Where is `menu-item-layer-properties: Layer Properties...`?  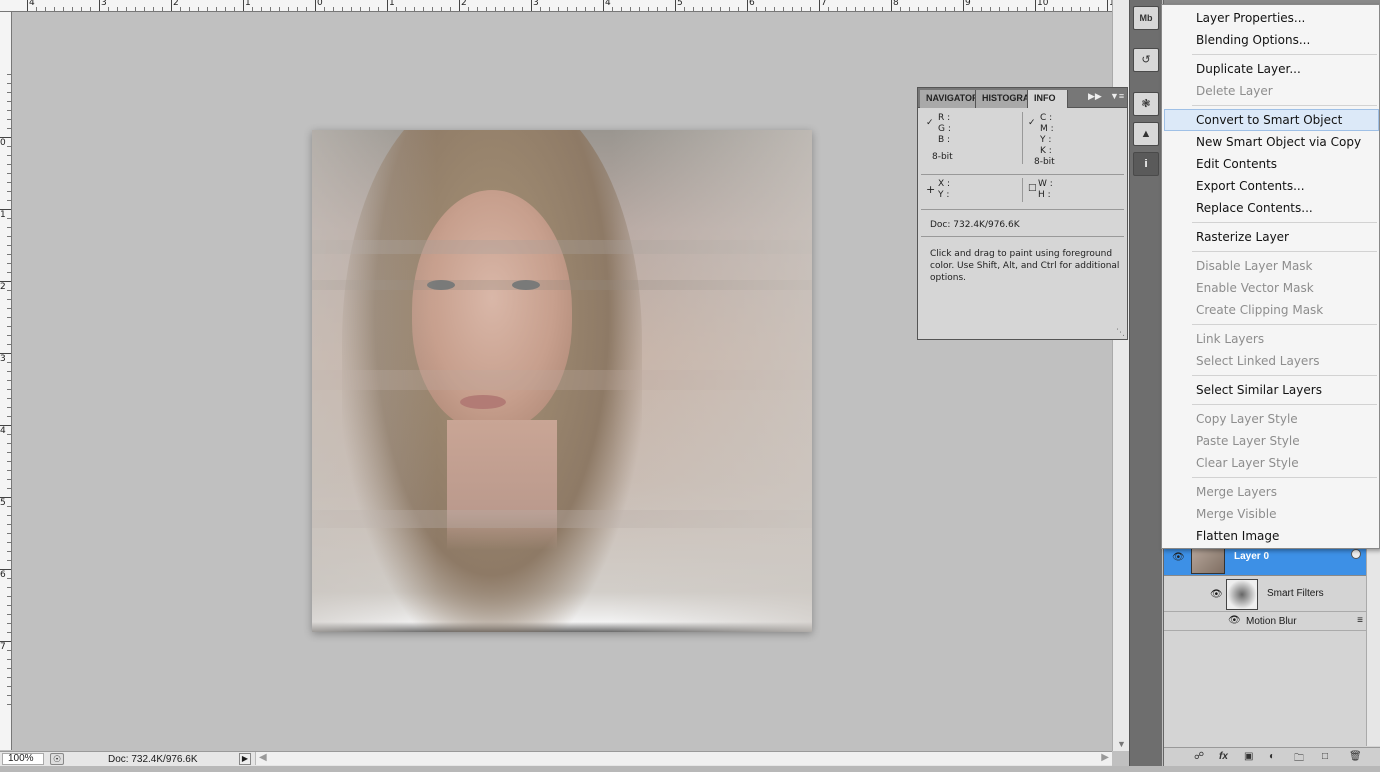
menu-item-layer-properties: Layer Properties... is located at coordinates (1271, 18).